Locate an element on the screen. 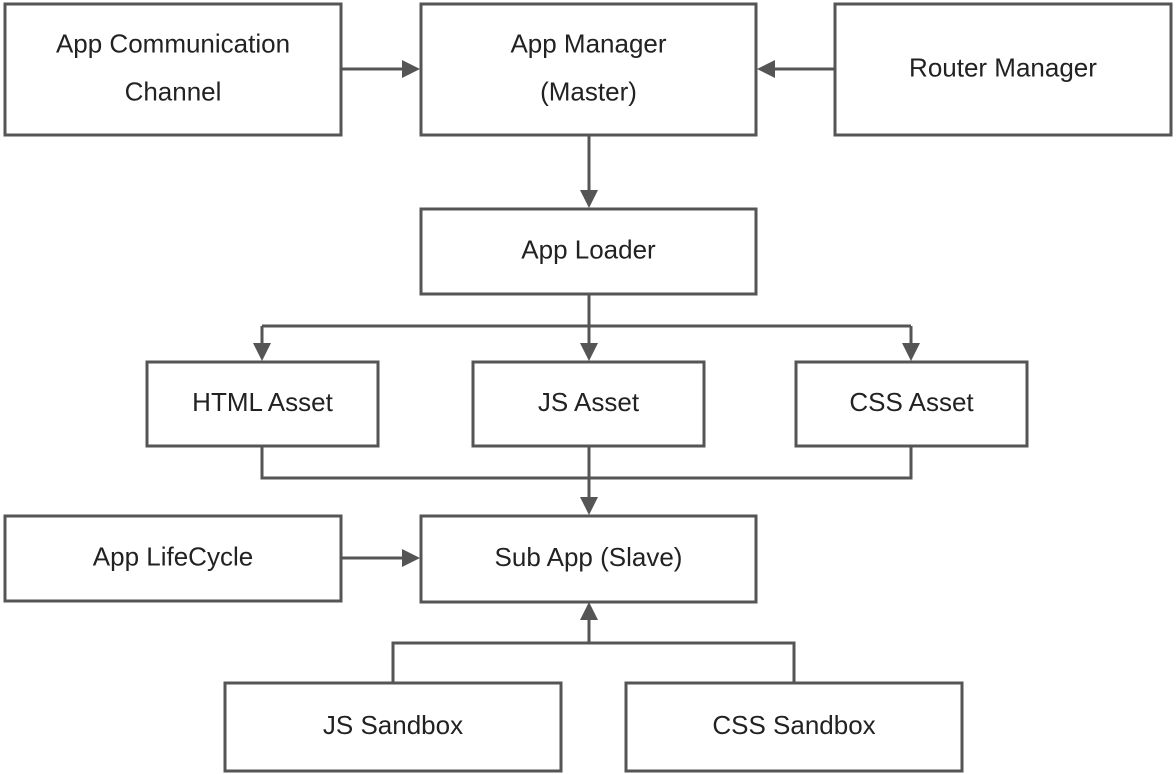 The height and width of the screenshot is (774, 1176). node-label: App LifeCycle is located at coordinates (173, 556).